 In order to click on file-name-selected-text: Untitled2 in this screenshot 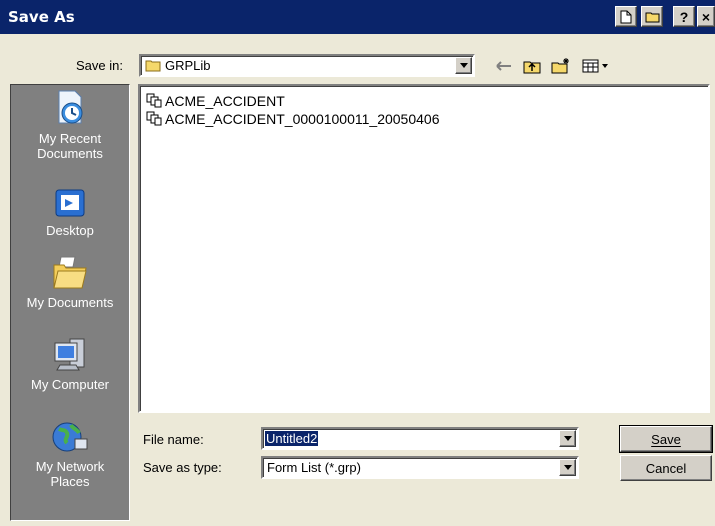, I will do `click(292, 438)`.